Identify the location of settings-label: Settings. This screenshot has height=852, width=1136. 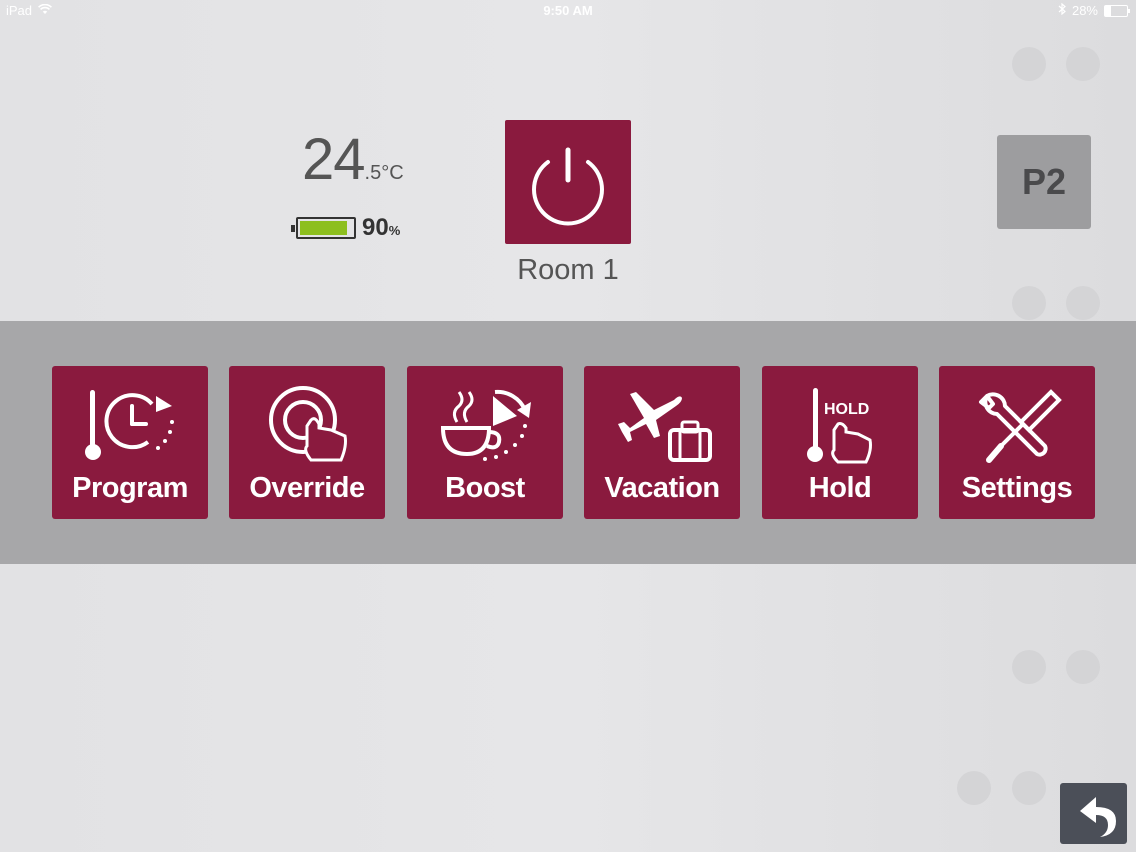
(1017, 488).